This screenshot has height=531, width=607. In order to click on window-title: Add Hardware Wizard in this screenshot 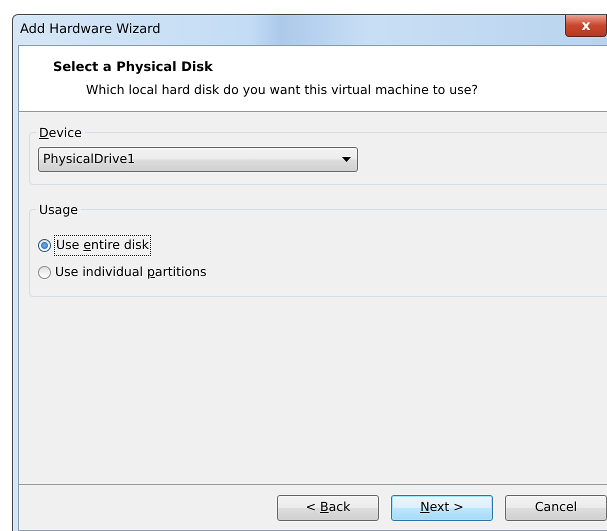, I will do `click(90, 30)`.